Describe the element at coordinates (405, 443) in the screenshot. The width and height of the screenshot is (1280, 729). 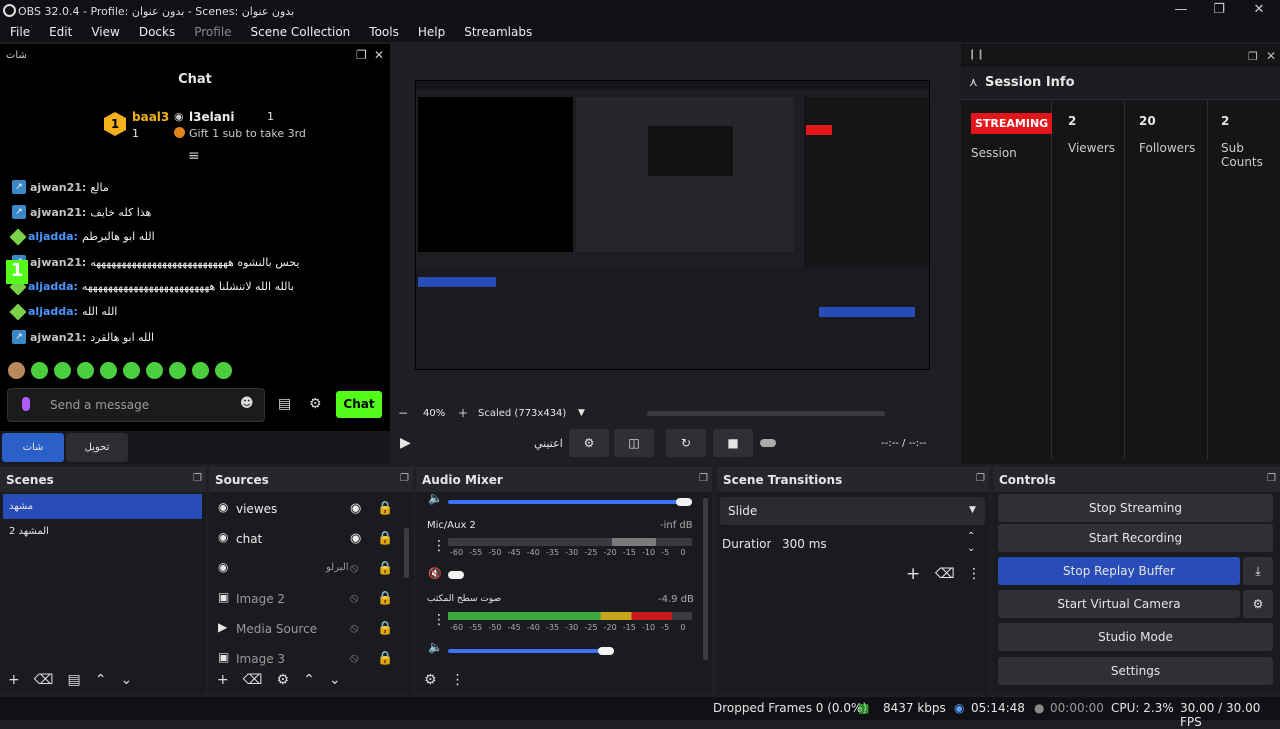
I see `play-icon: ▶` at that location.